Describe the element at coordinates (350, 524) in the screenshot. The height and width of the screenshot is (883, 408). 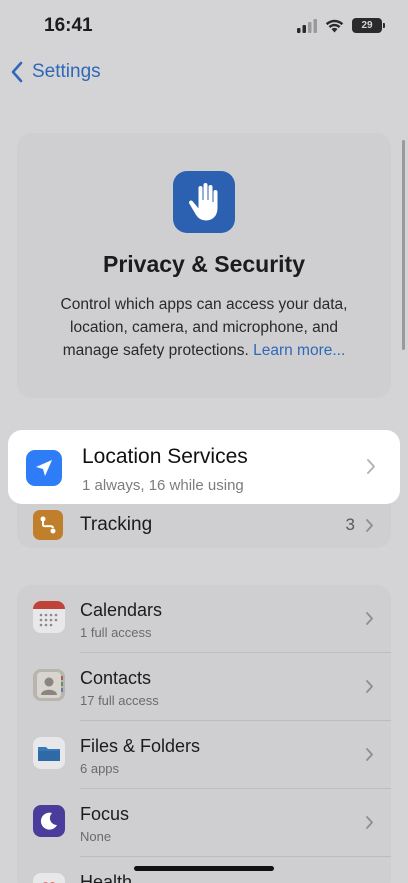
I see `tracking-count: 3` at that location.